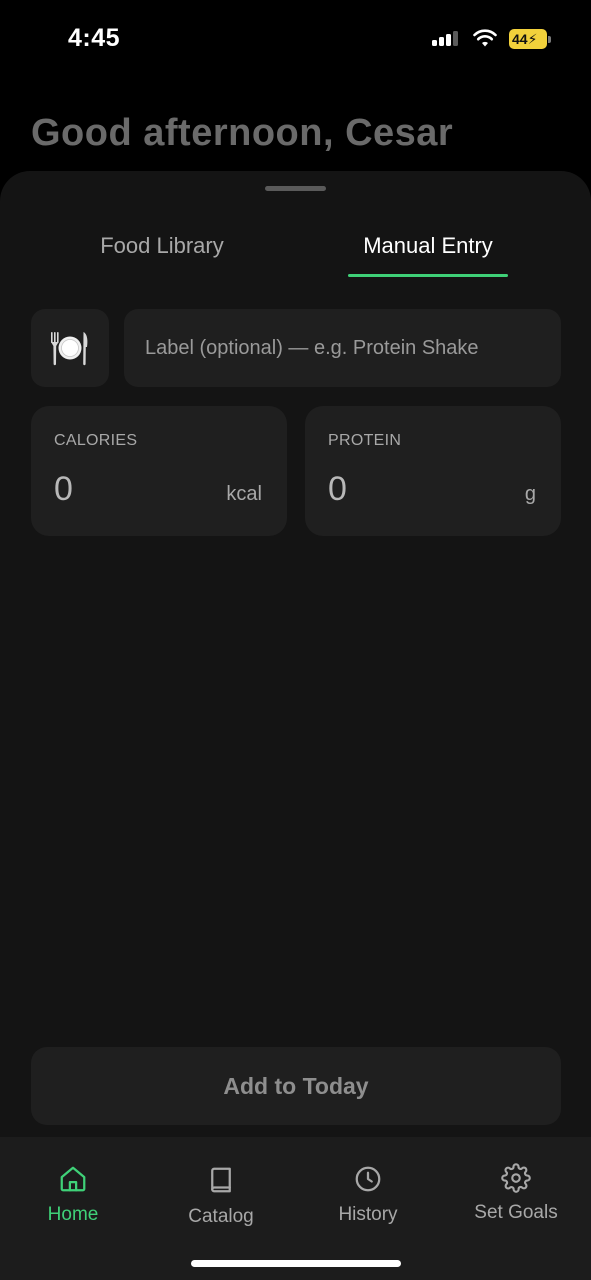  I want to click on status-bar: 4:45 44⚡, so click(295, 40).